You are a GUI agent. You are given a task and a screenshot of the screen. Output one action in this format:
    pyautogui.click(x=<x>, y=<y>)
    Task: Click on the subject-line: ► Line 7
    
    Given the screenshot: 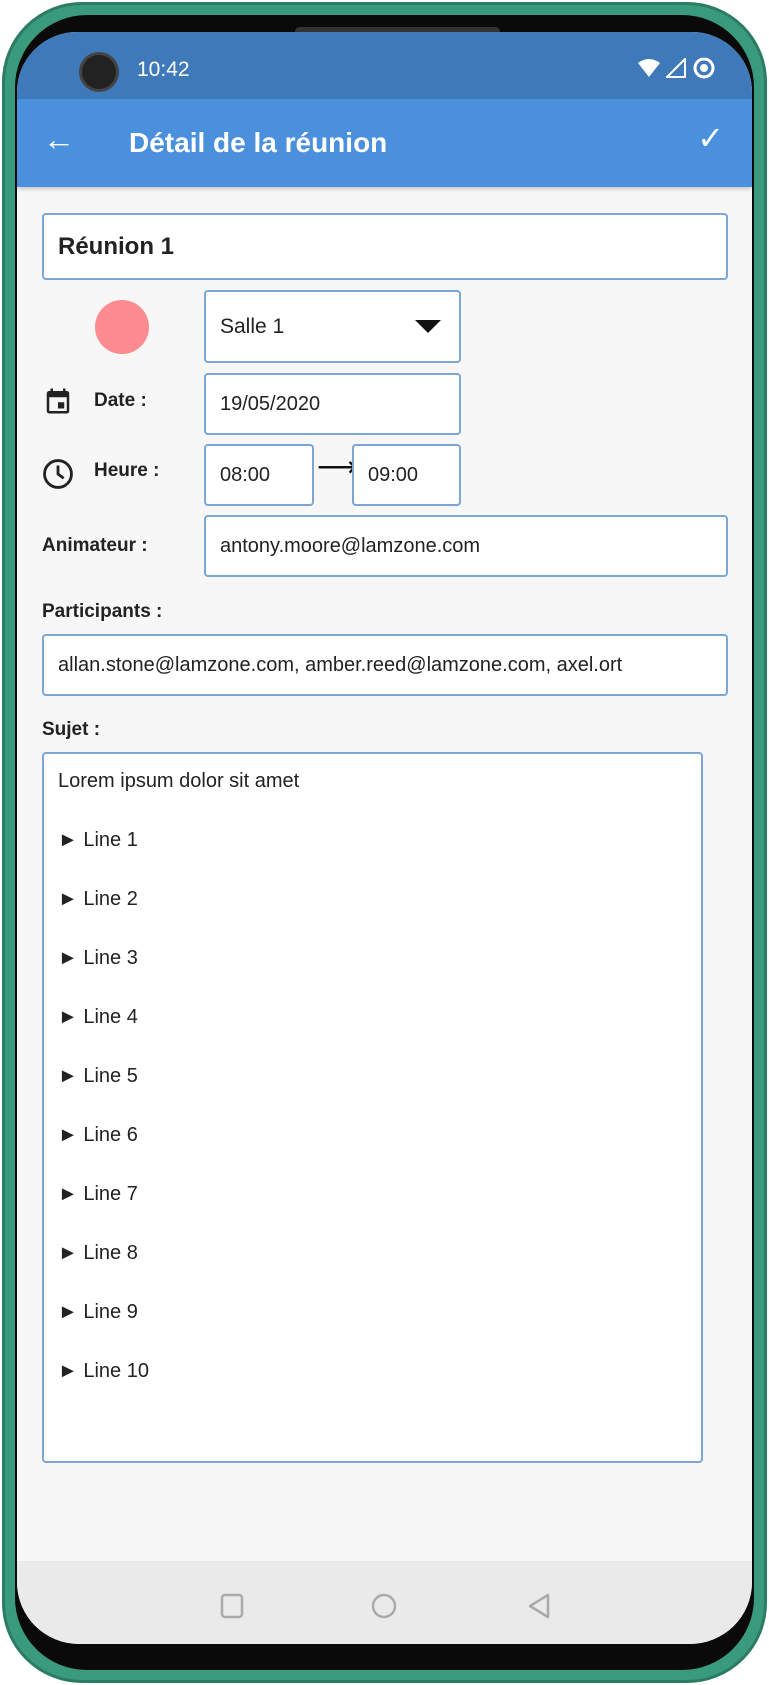 What is the action you would take?
    pyautogui.click(x=98, y=1194)
    